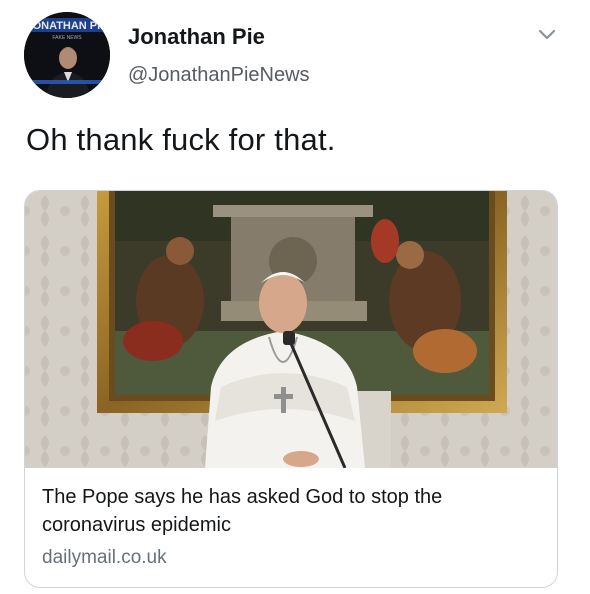  I want to click on card-domain: dailymail.co.uk, so click(104, 557).